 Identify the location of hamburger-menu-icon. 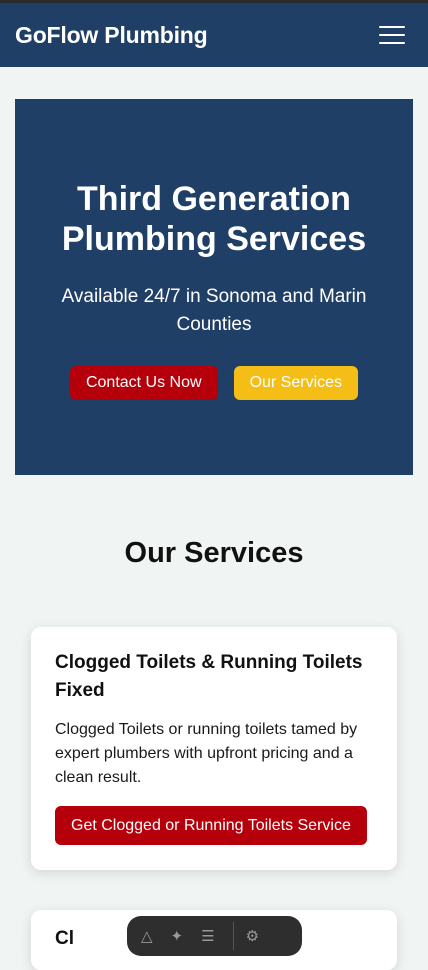
(392, 35).